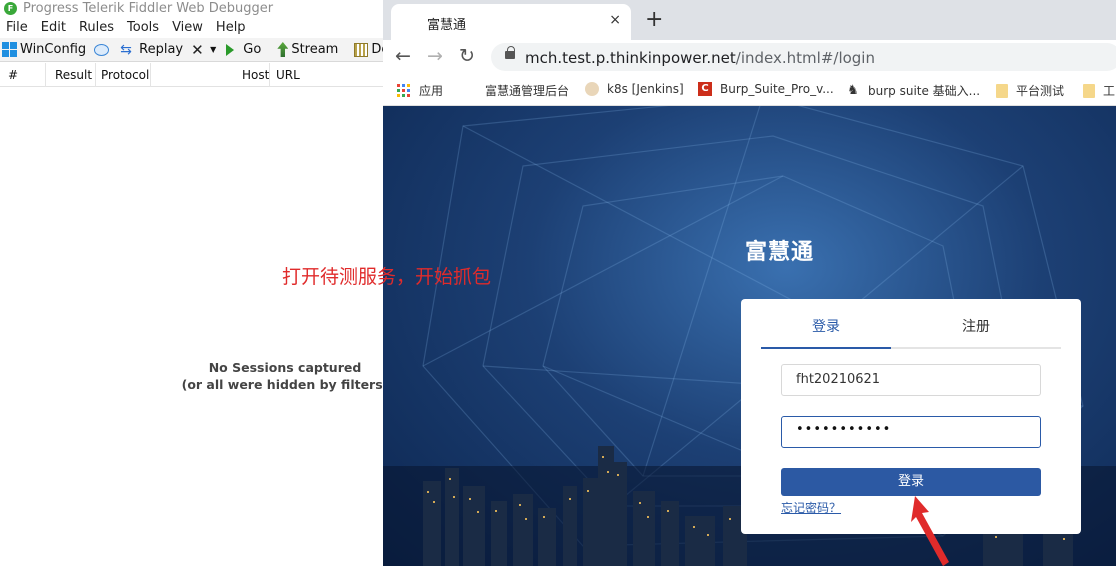 This screenshot has width=1116, height=566. I want to click on new-tab-icon: +, so click(654, 19).